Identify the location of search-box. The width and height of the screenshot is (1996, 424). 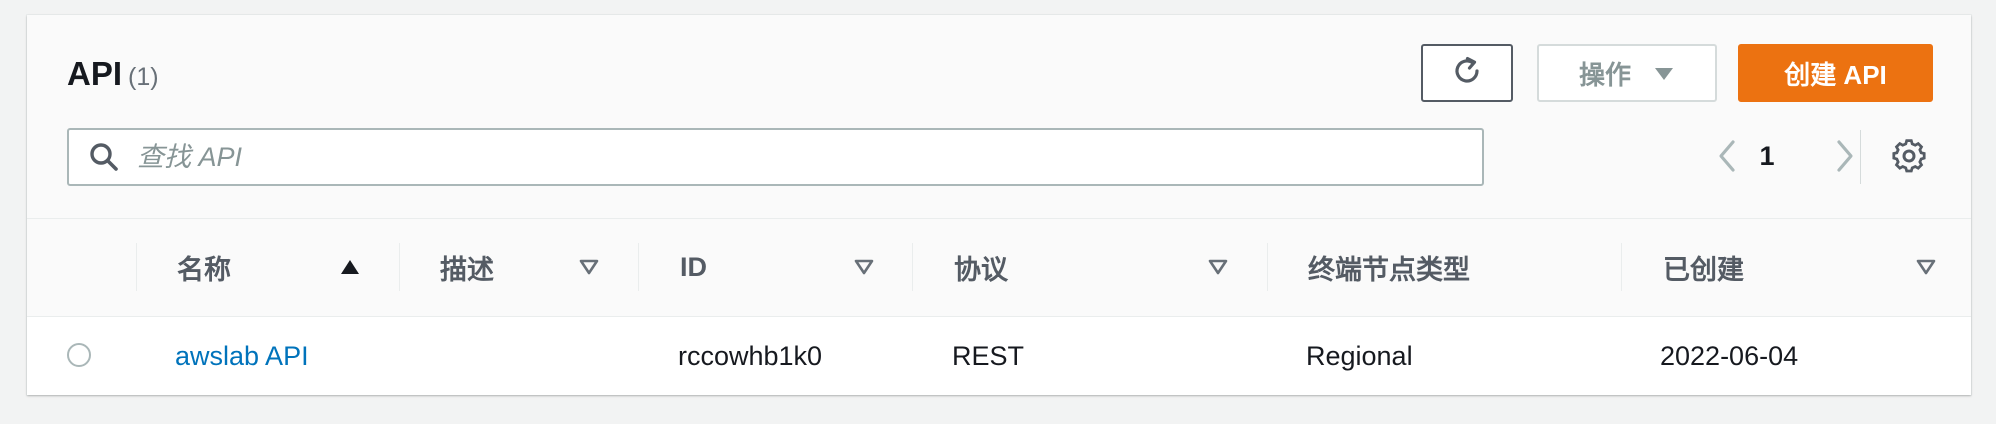
(775, 157).